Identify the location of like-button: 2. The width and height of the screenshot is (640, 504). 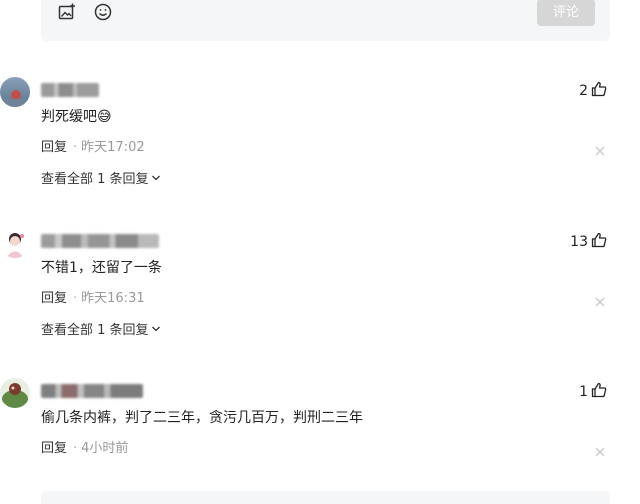
(593, 91).